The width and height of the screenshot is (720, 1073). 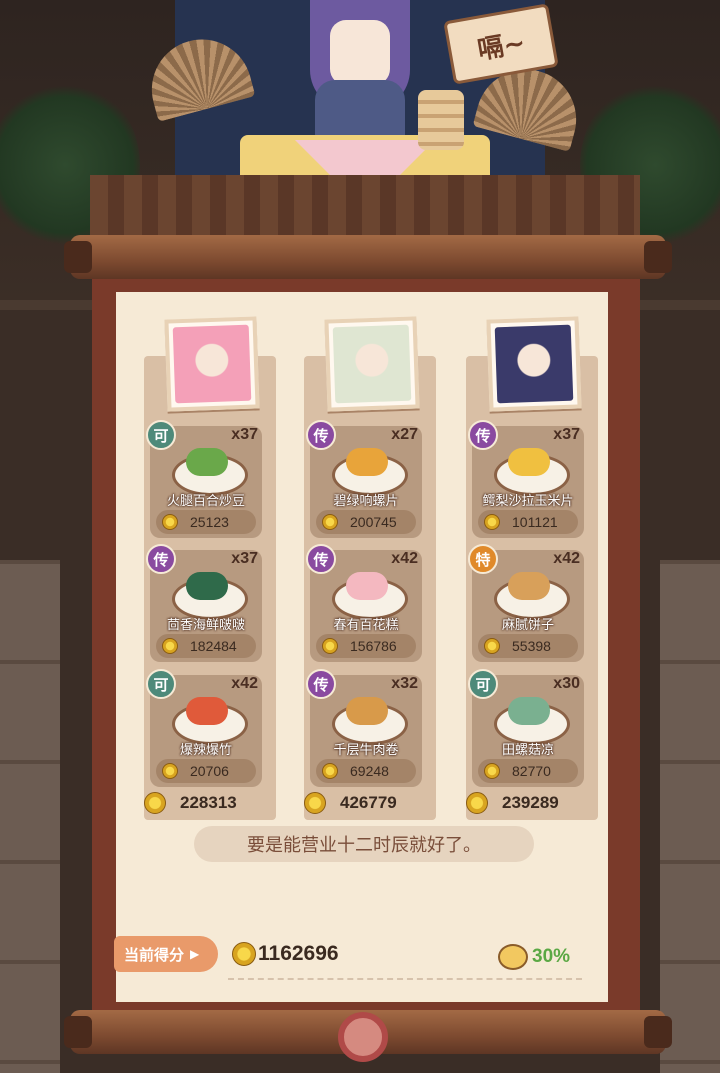 What do you see at coordinates (366, 625) in the screenshot?
I see `dish-name: 春有百花糕` at bounding box center [366, 625].